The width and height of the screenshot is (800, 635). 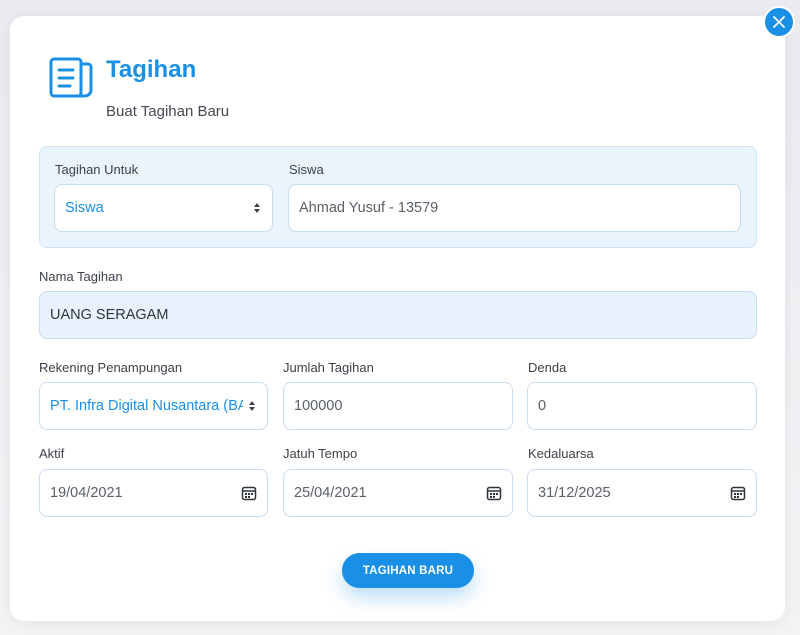 What do you see at coordinates (153, 493) in the screenshot?
I see `aktif-date-input: 19/04/2021` at bounding box center [153, 493].